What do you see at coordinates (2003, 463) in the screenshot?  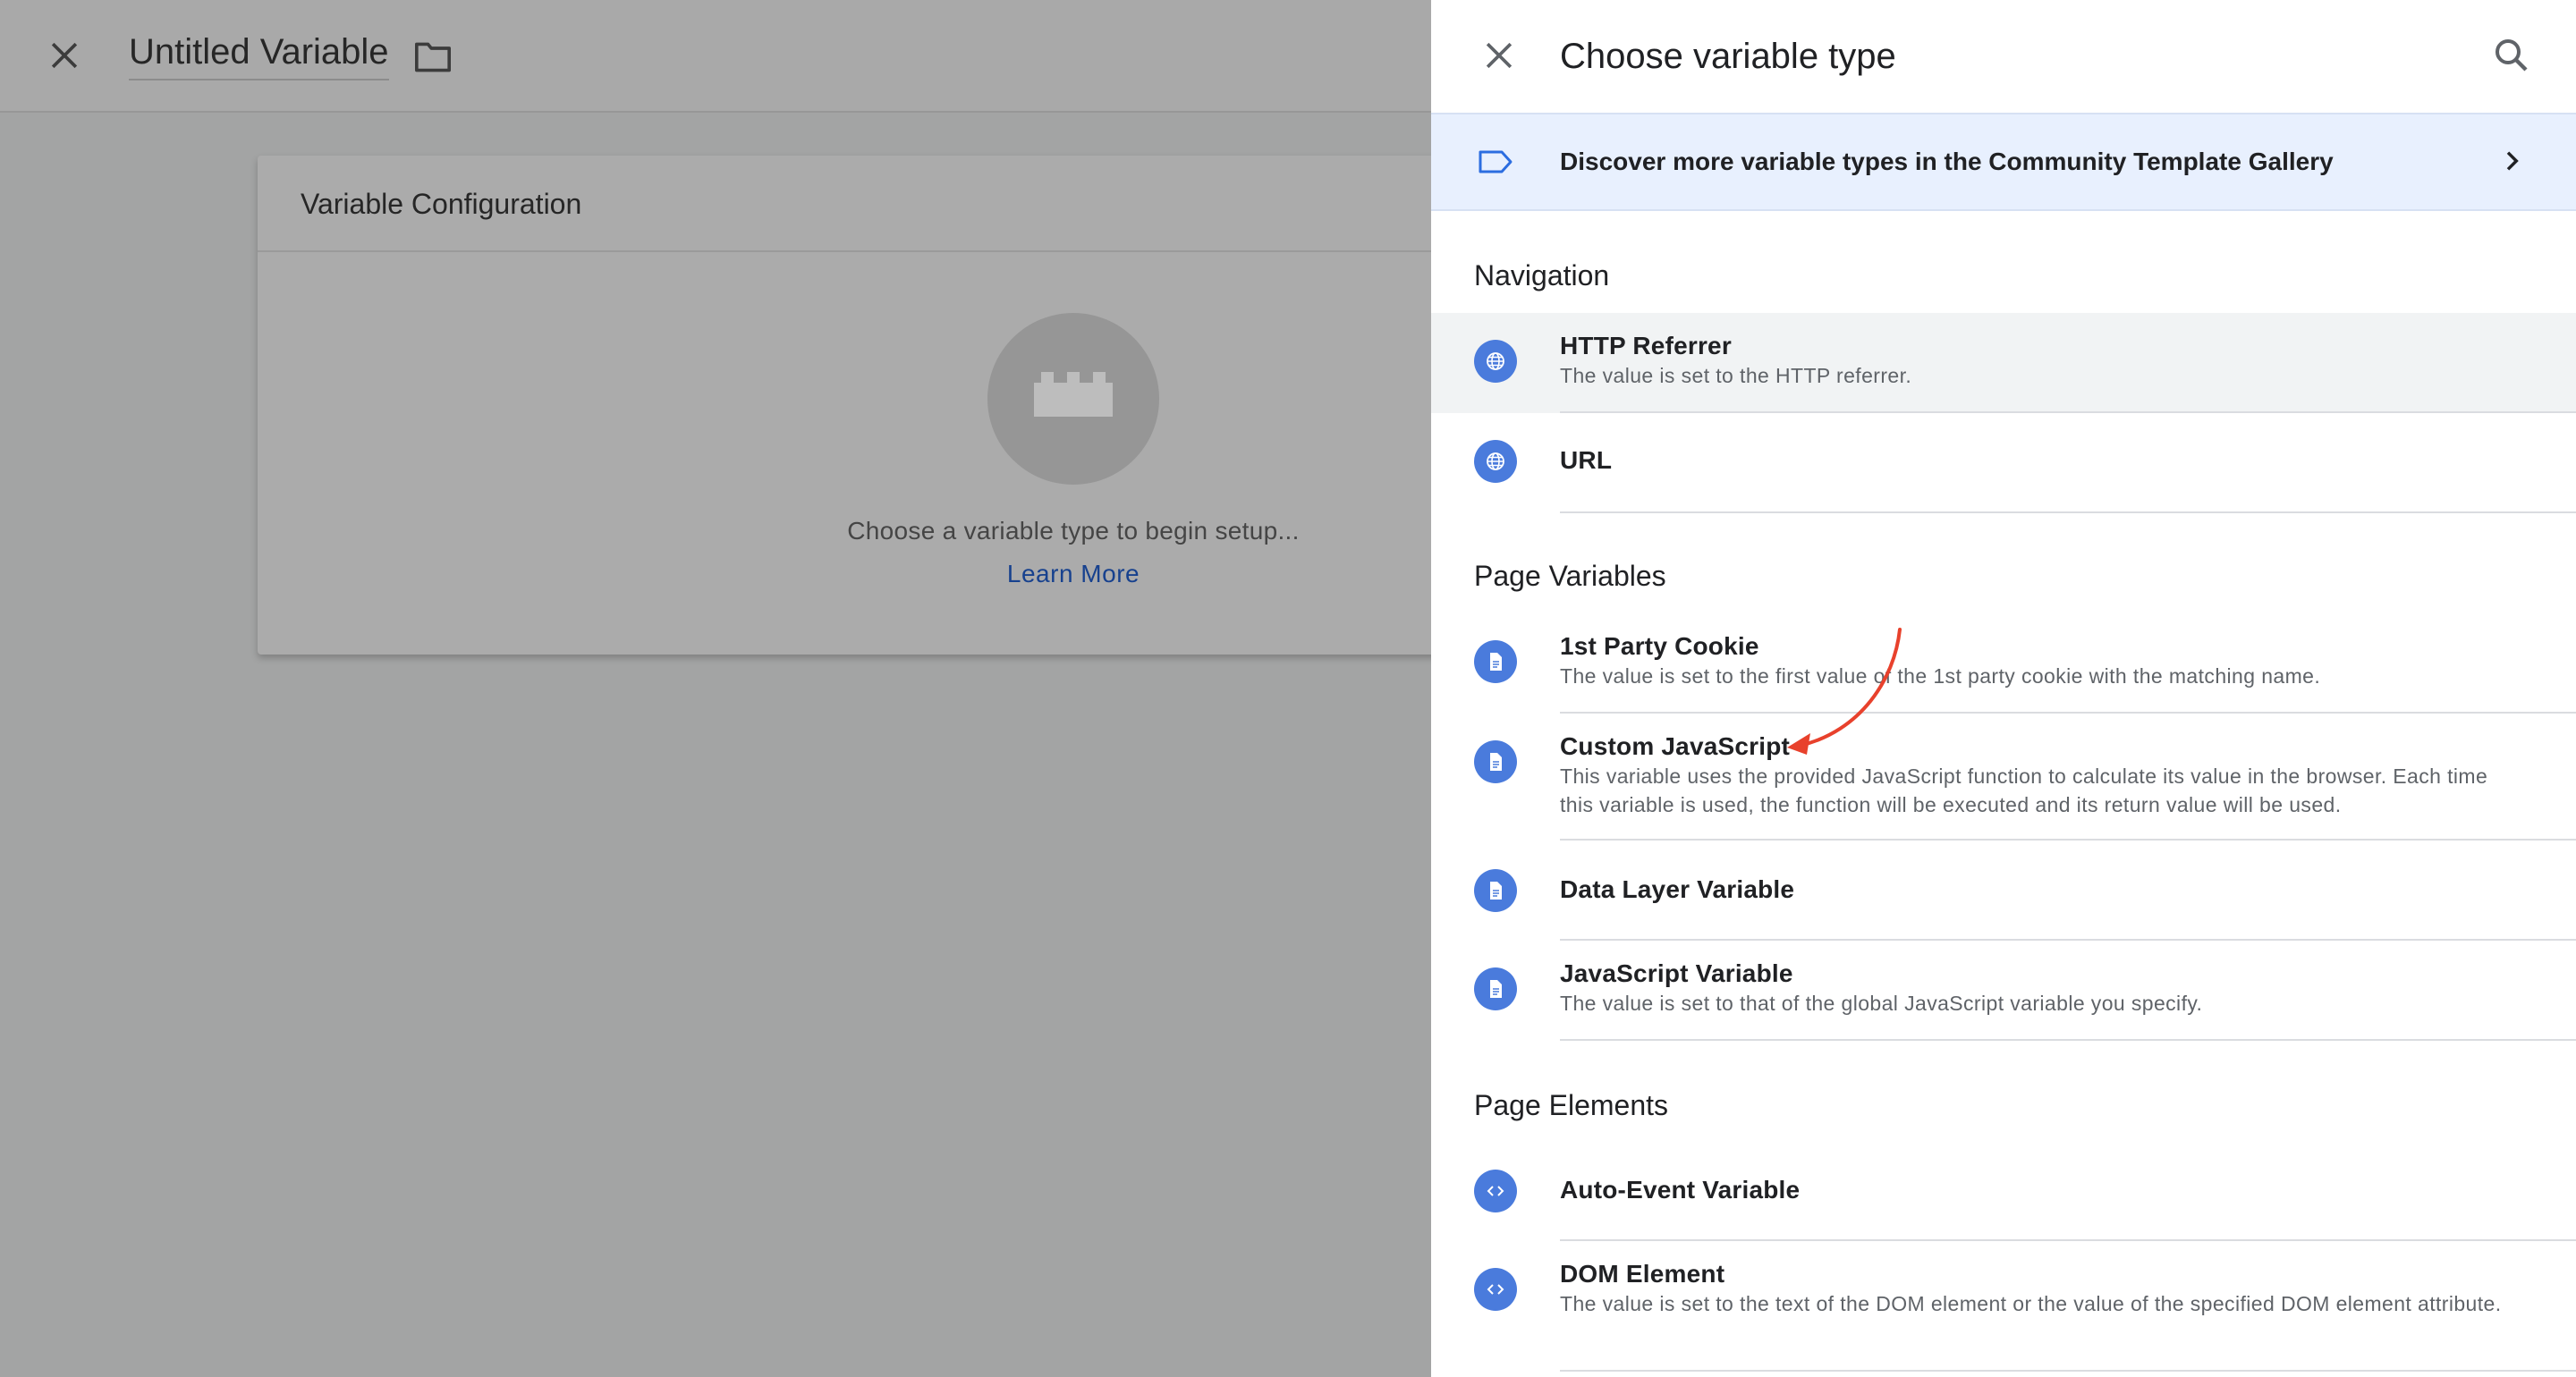 I see `variable-type-url: URL` at bounding box center [2003, 463].